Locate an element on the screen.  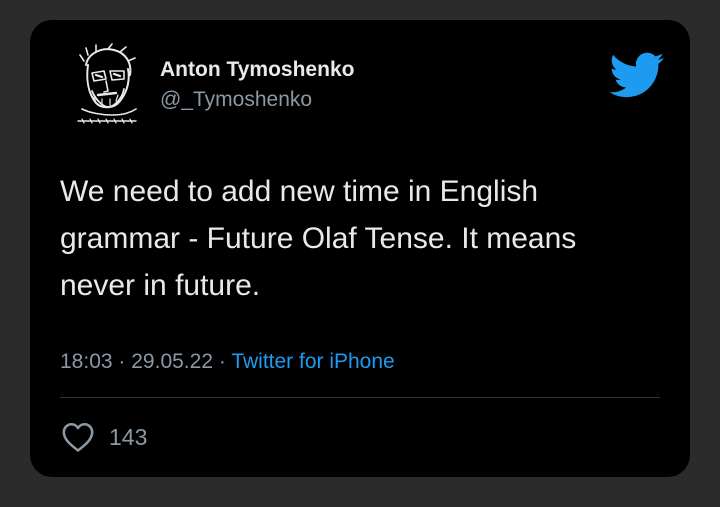
heart-icon is located at coordinates (78, 437).